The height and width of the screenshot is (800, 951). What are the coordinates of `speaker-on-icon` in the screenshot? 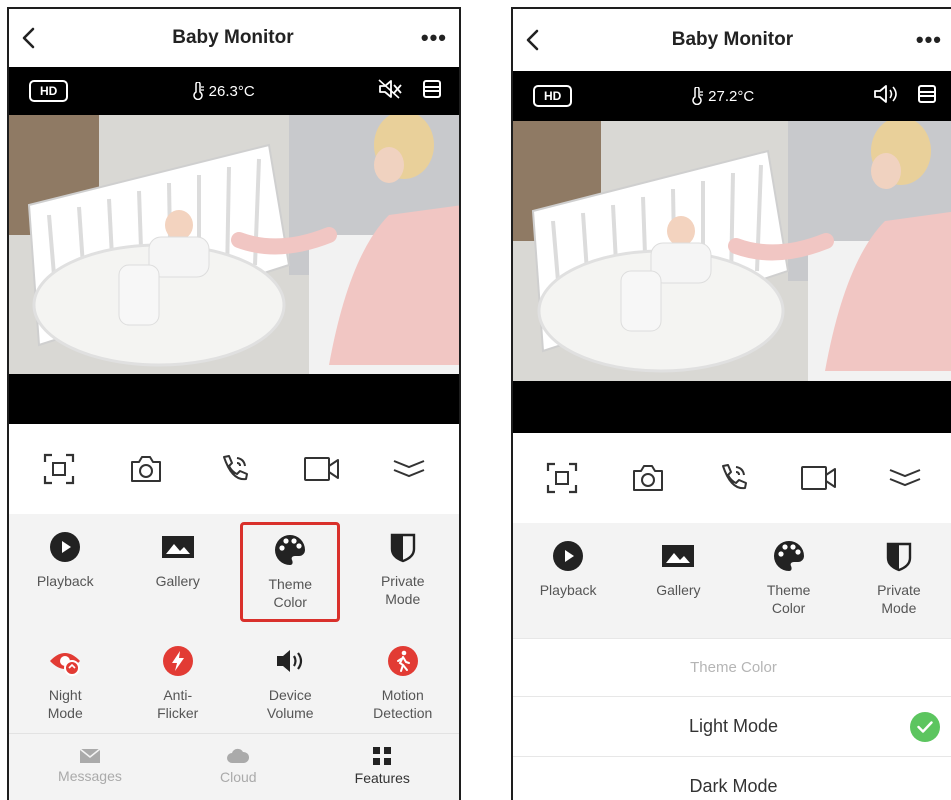 It's located at (885, 96).